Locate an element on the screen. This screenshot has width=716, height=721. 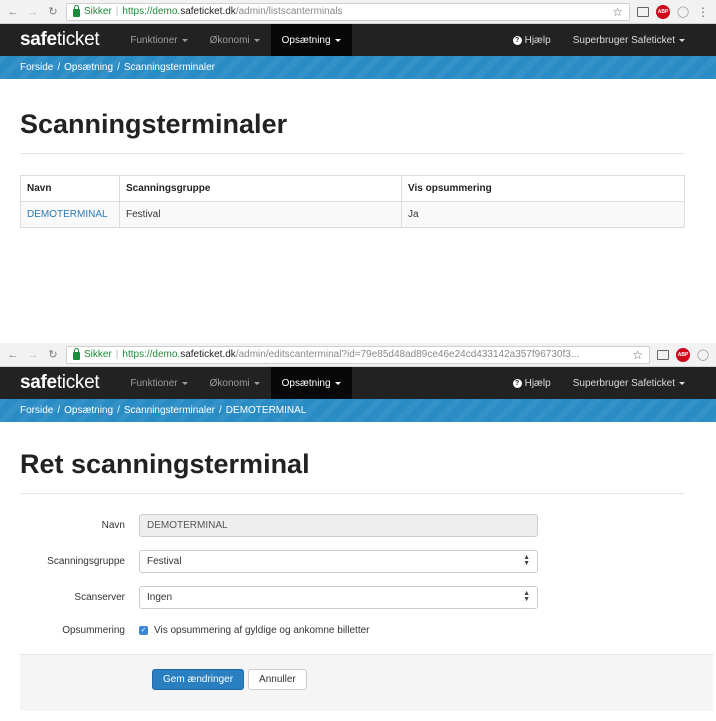
url-path: /admin/listscanterminals is located at coordinates (289, 11).